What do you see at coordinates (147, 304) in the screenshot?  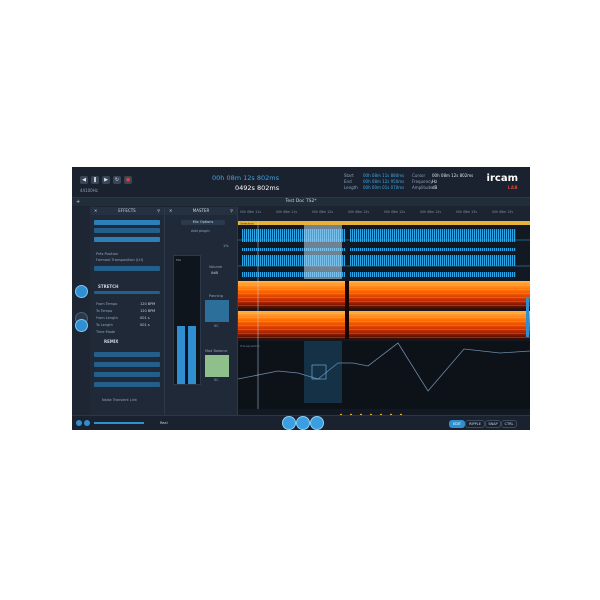 I see `from-tempo-value: 120 BPM` at bounding box center [147, 304].